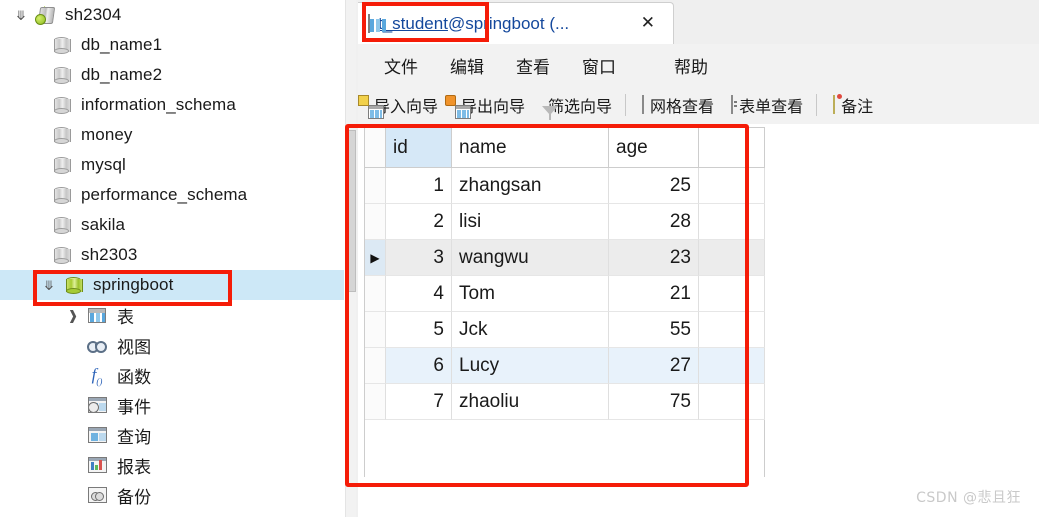 This screenshot has height=517, width=1039. What do you see at coordinates (401, 65) in the screenshot?
I see `menu-item-file: 文件` at bounding box center [401, 65].